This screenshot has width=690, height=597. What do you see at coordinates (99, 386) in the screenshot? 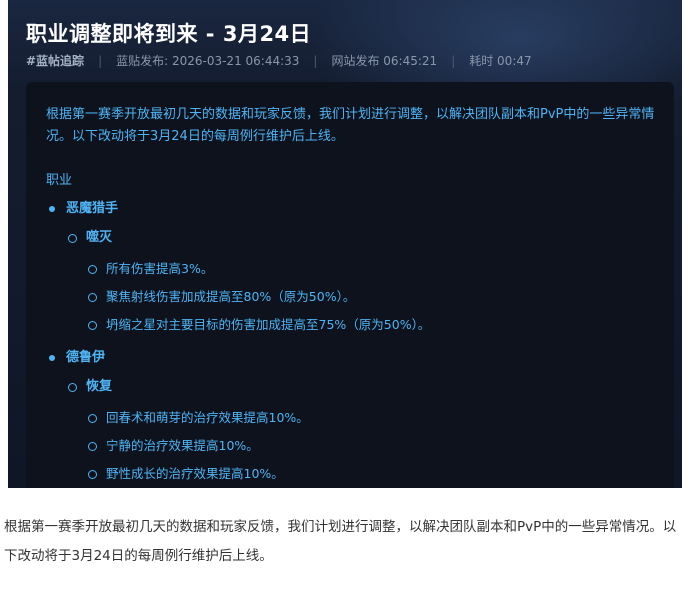
I see `spec-name: 恢复` at bounding box center [99, 386].